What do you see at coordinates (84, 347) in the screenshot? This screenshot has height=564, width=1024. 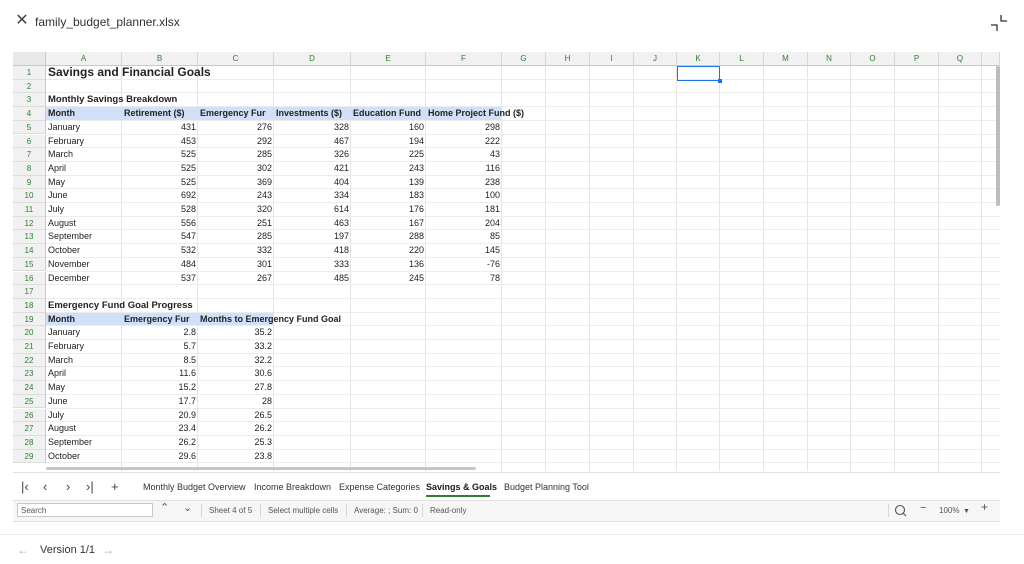 I see `table-cell: February` at bounding box center [84, 347].